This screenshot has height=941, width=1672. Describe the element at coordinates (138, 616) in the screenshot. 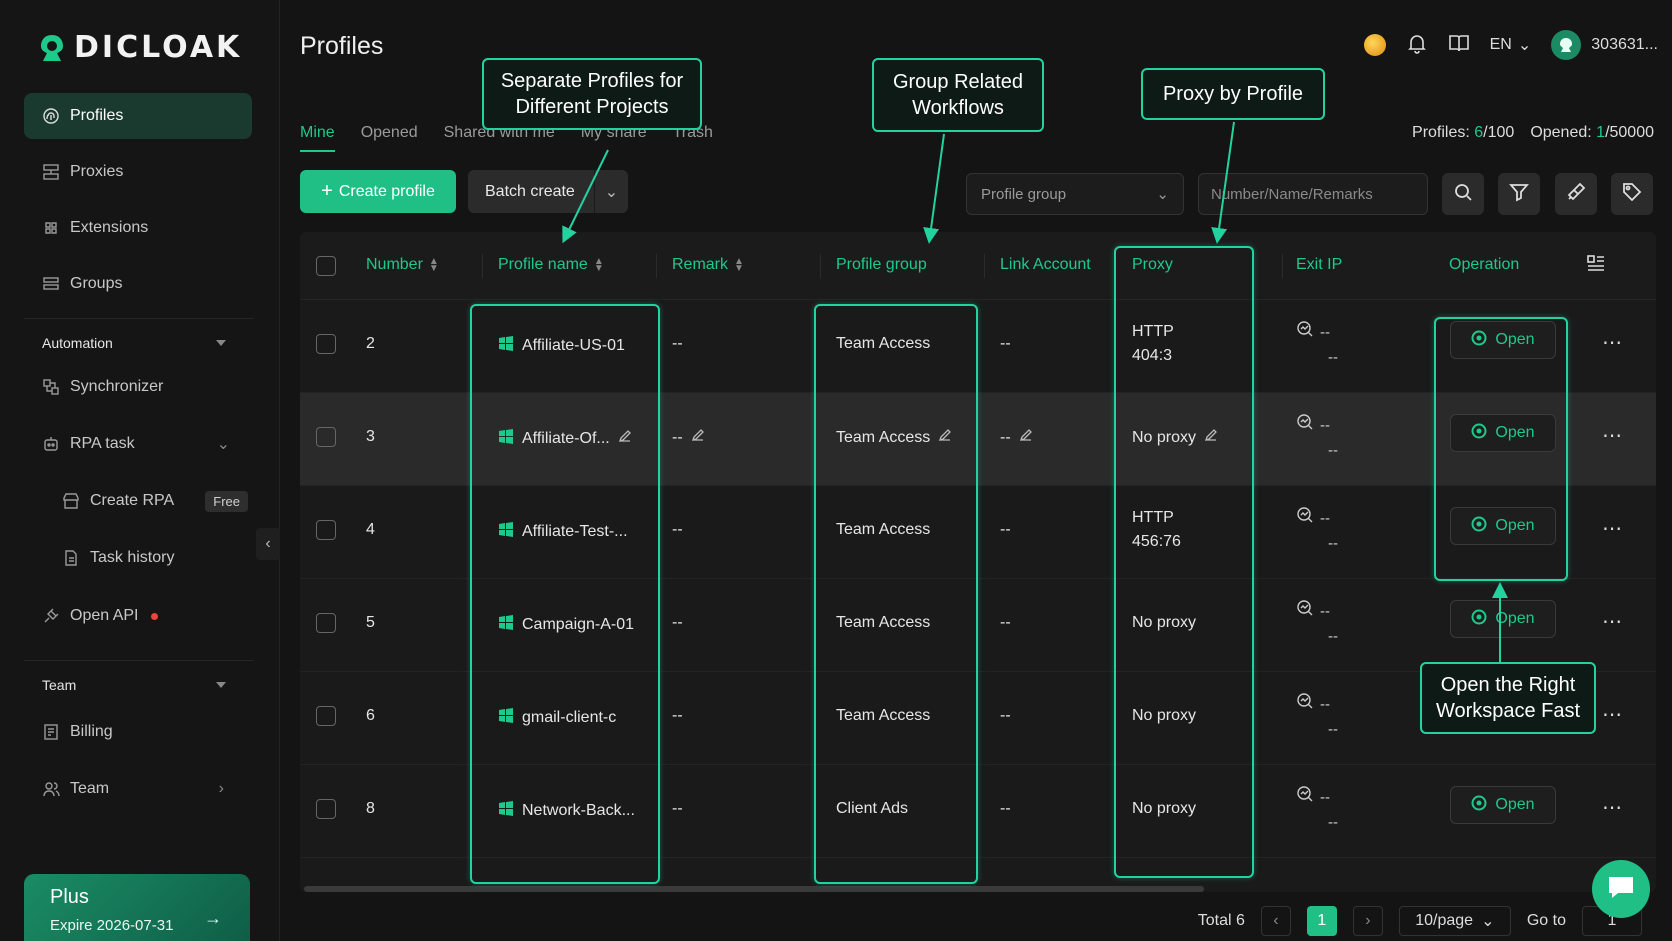

I see `sidebar-item-open-api: Open API` at that location.